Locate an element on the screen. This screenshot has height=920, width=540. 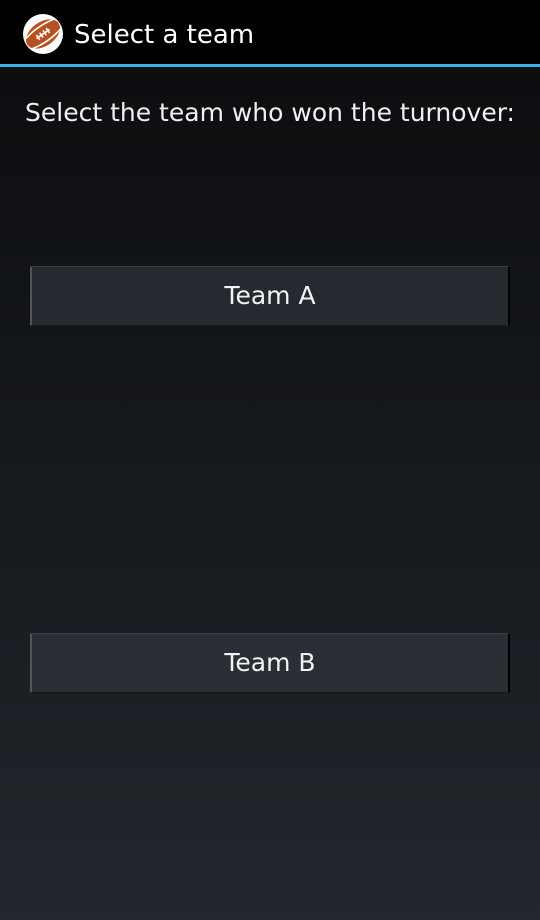
page-title: Select a team is located at coordinates (164, 35).